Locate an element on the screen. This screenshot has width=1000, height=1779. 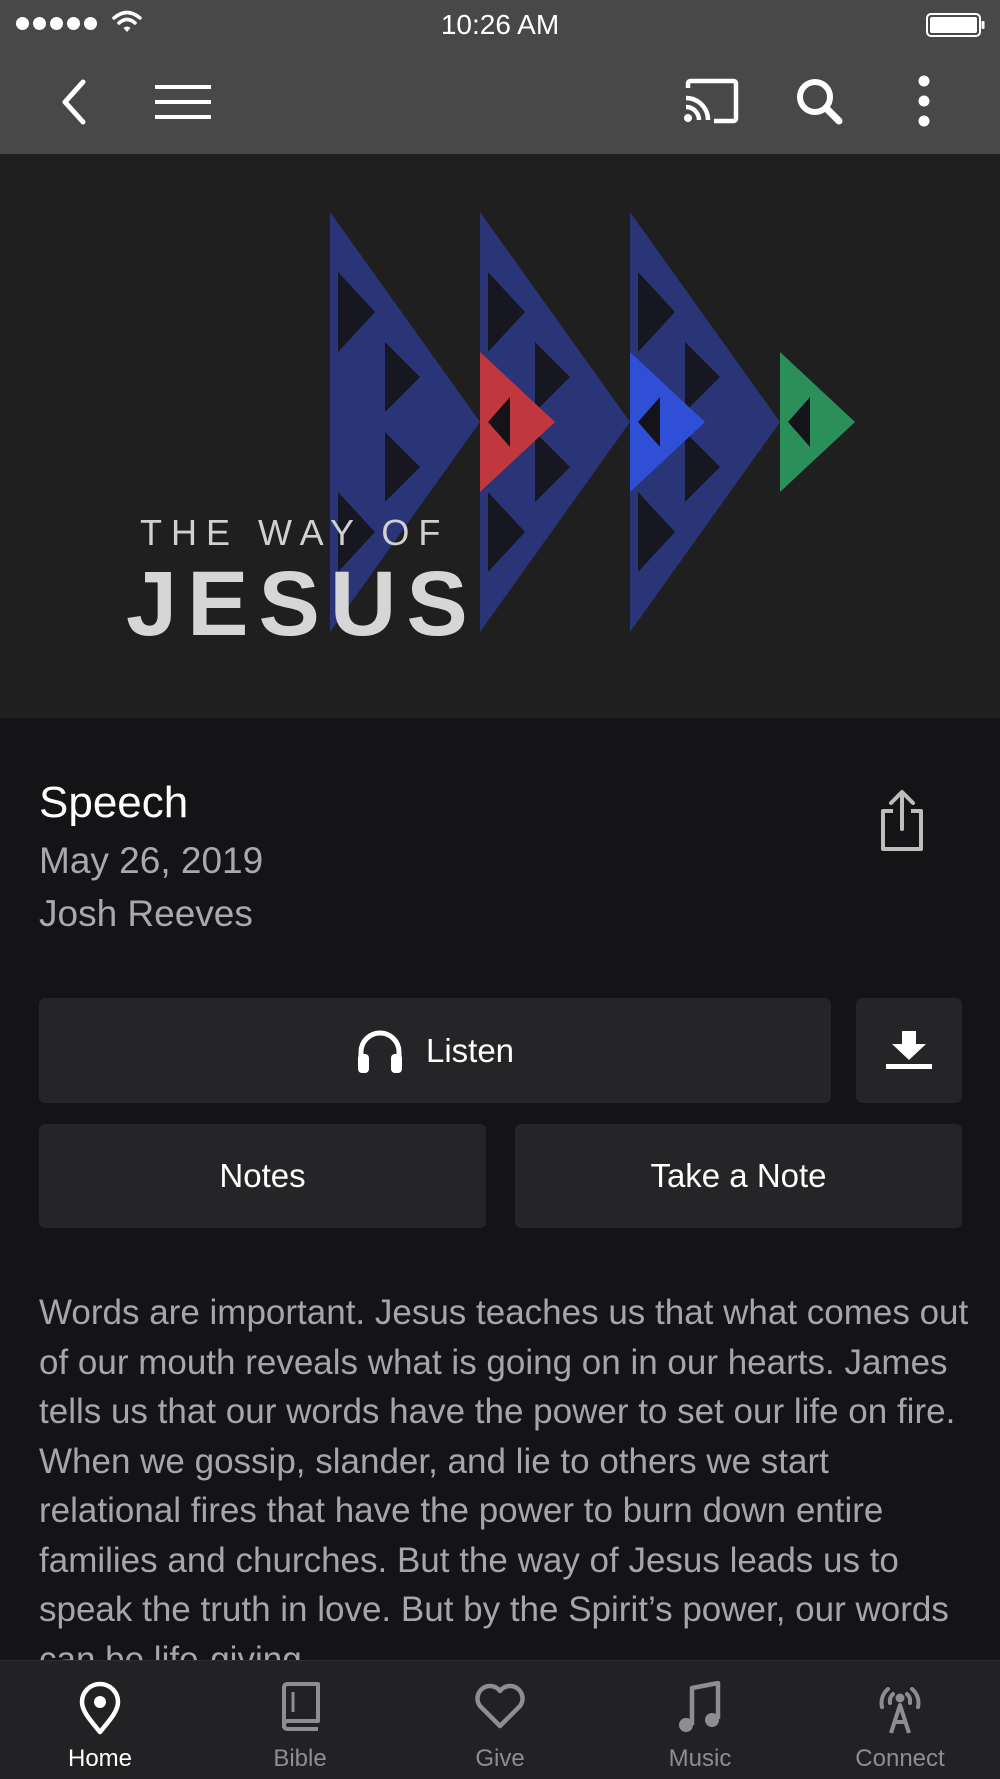
back-button is located at coordinates (74, 102).